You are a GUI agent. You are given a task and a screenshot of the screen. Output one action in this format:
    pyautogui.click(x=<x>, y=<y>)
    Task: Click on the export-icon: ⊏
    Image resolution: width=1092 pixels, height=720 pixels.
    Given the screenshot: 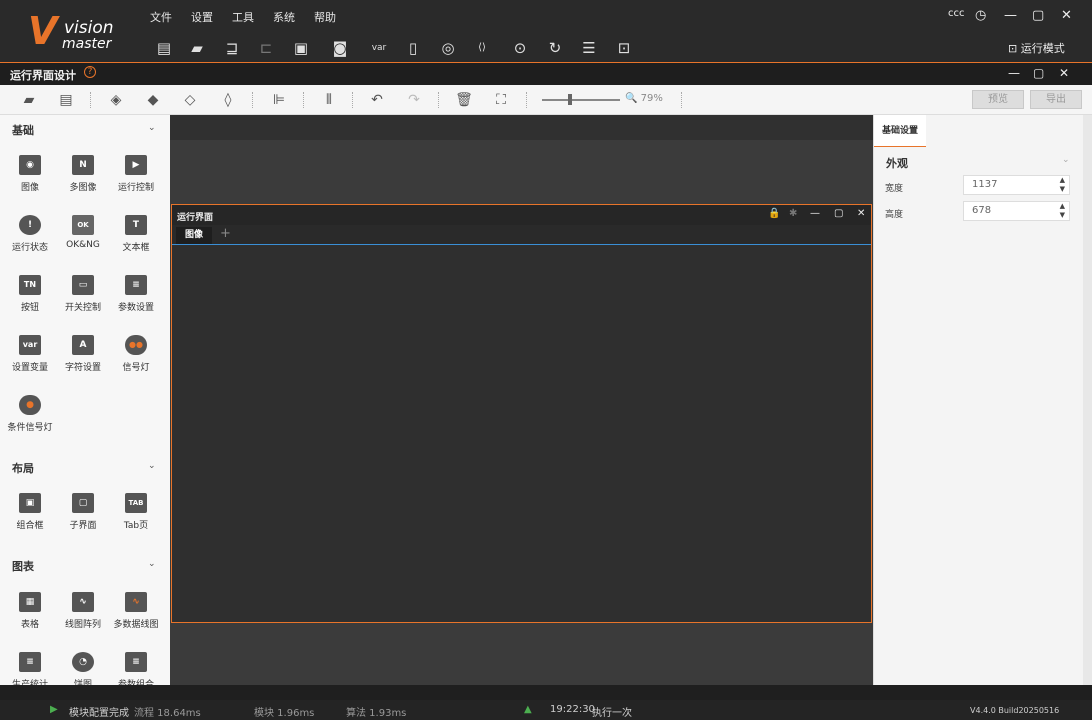 What is the action you would take?
    pyautogui.click(x=266, y=48)
    